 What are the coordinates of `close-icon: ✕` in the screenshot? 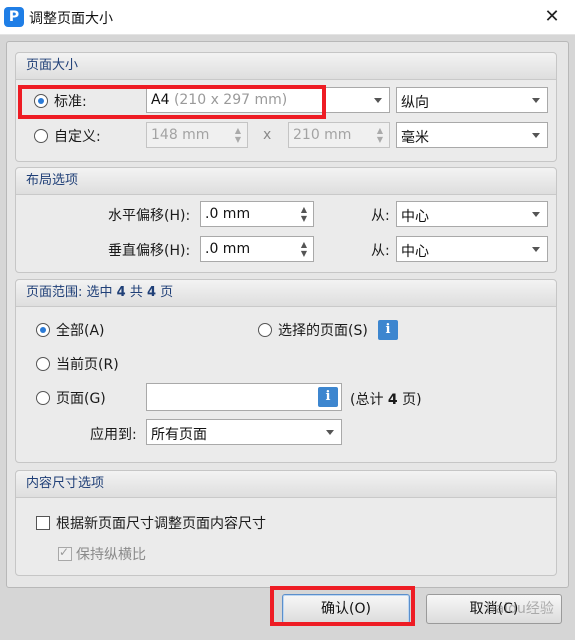 It's located at (552, 16).